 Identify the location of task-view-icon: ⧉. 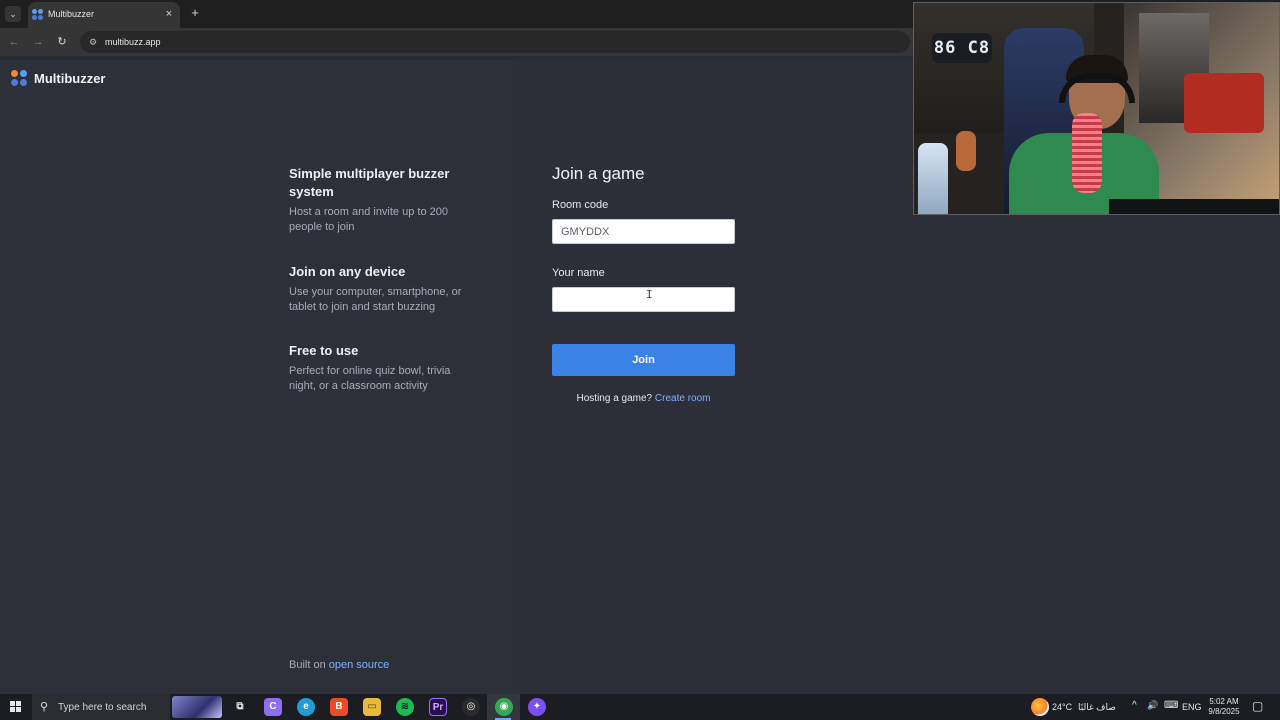
(240, 707).